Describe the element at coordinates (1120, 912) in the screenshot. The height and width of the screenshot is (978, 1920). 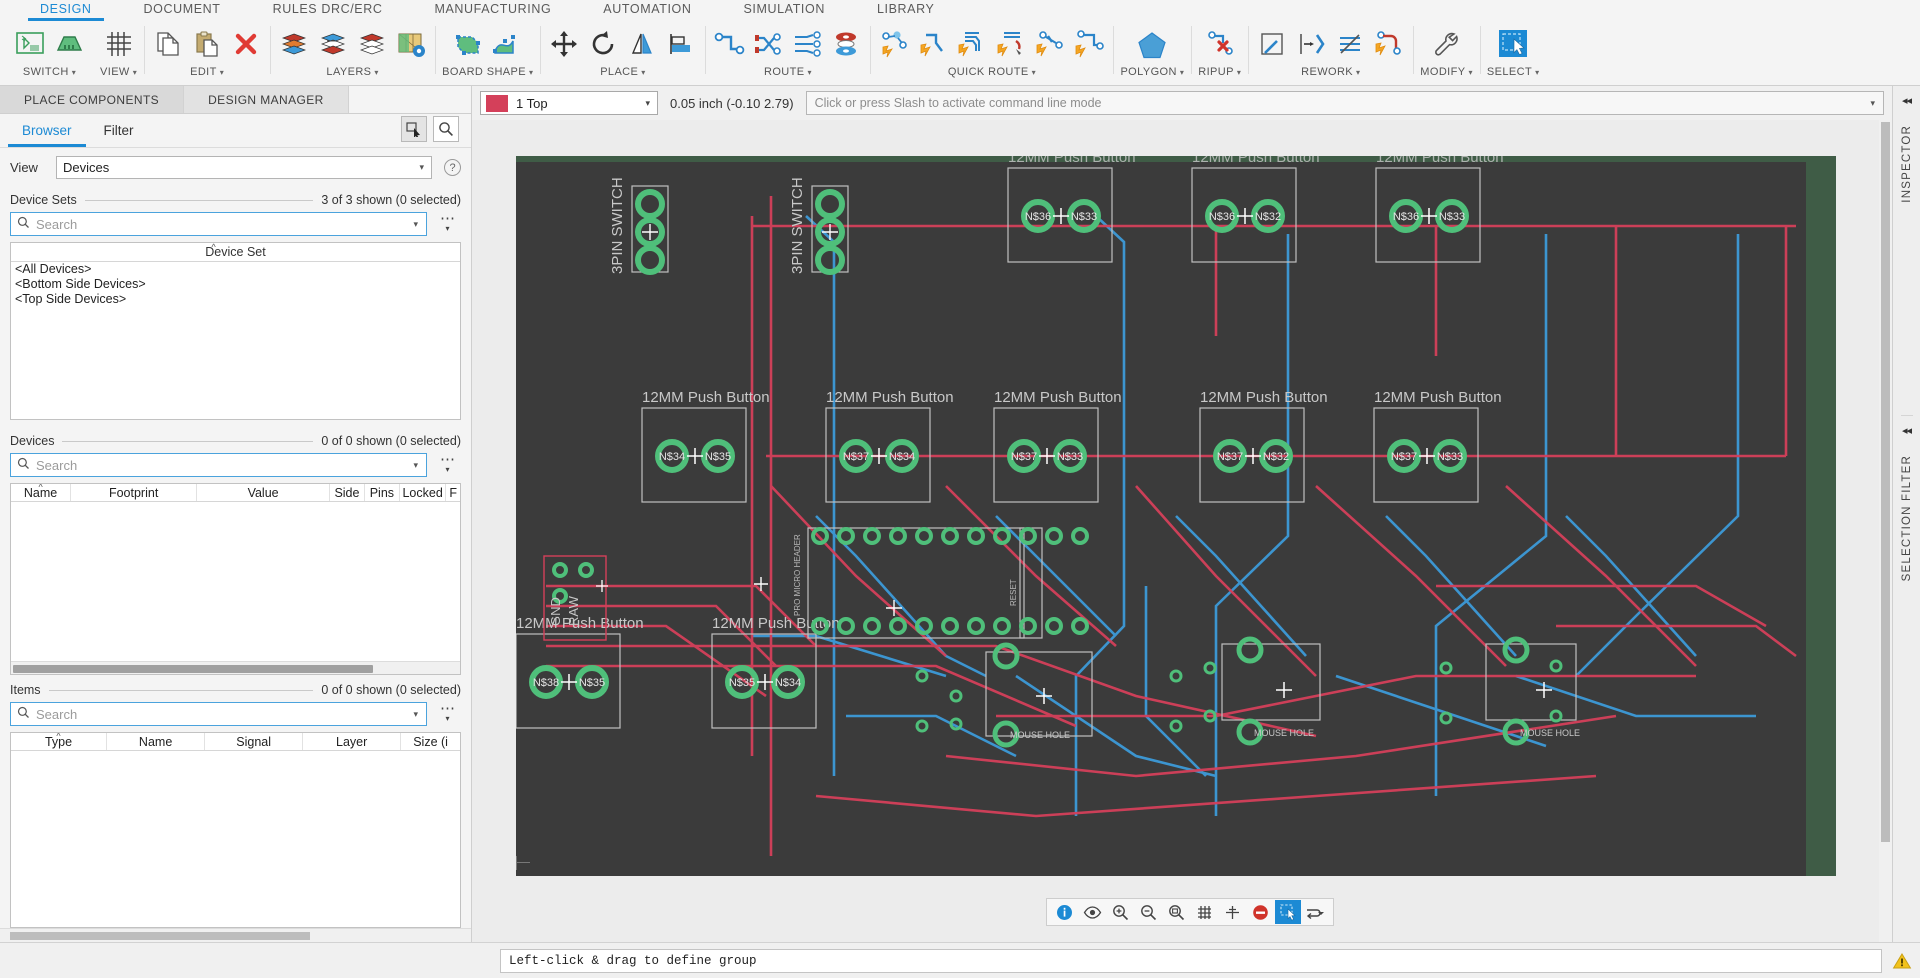
I see `zoom-in-icon` at that location.